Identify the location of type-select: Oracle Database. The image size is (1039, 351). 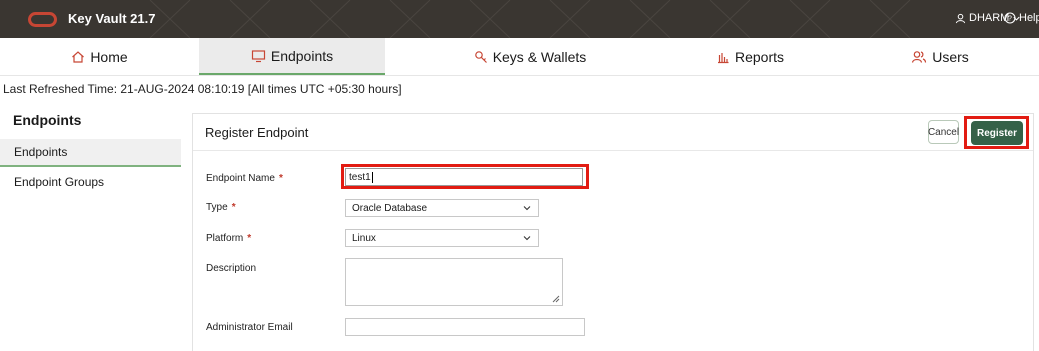
(442, 208).